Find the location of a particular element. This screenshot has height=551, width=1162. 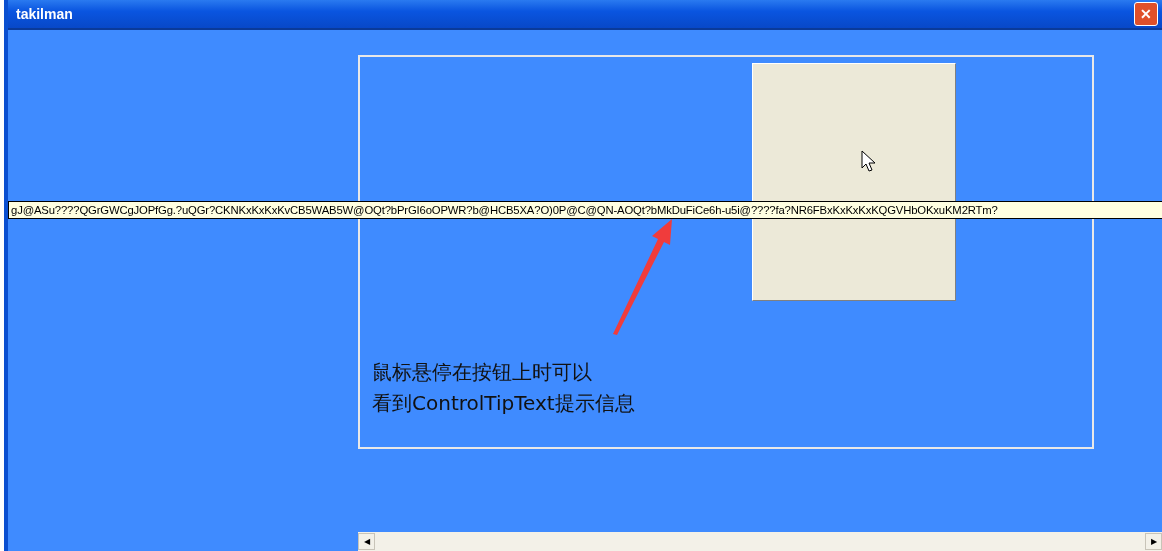

tooltip: gJ@ASu????QGrGWCgJOPfGg.?uQGr?CKNKxKxKxKvCB5WAB5W@OQt?bPrGI6oOPWR?b@HCB5XA?O)0P@C@QN-AOQt?bMkDuFiCe6h-u5i@????fa?NR6FBxKxKxKxKQGVHbOKxuKM2RTm? is located at coordinates (585, 210).